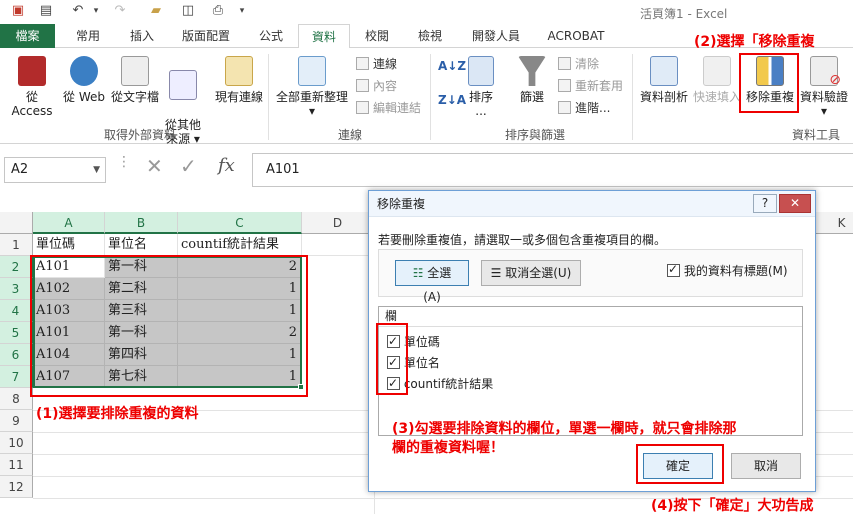 Image resolution: width=853 pixels, height=515 pixels. I want to click on row-header-7: 7, so click(16, 377).